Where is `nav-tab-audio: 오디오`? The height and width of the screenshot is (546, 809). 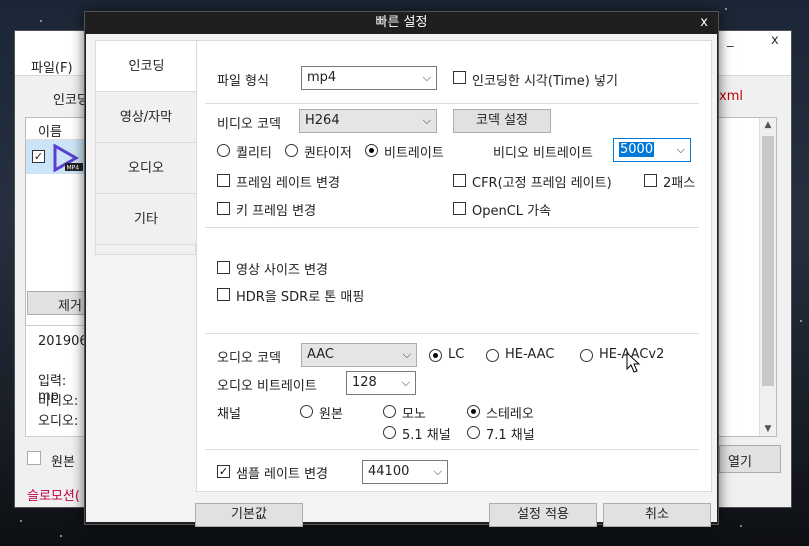 nav-tab-audio: 오디오 is located at coordinates (146, 168).